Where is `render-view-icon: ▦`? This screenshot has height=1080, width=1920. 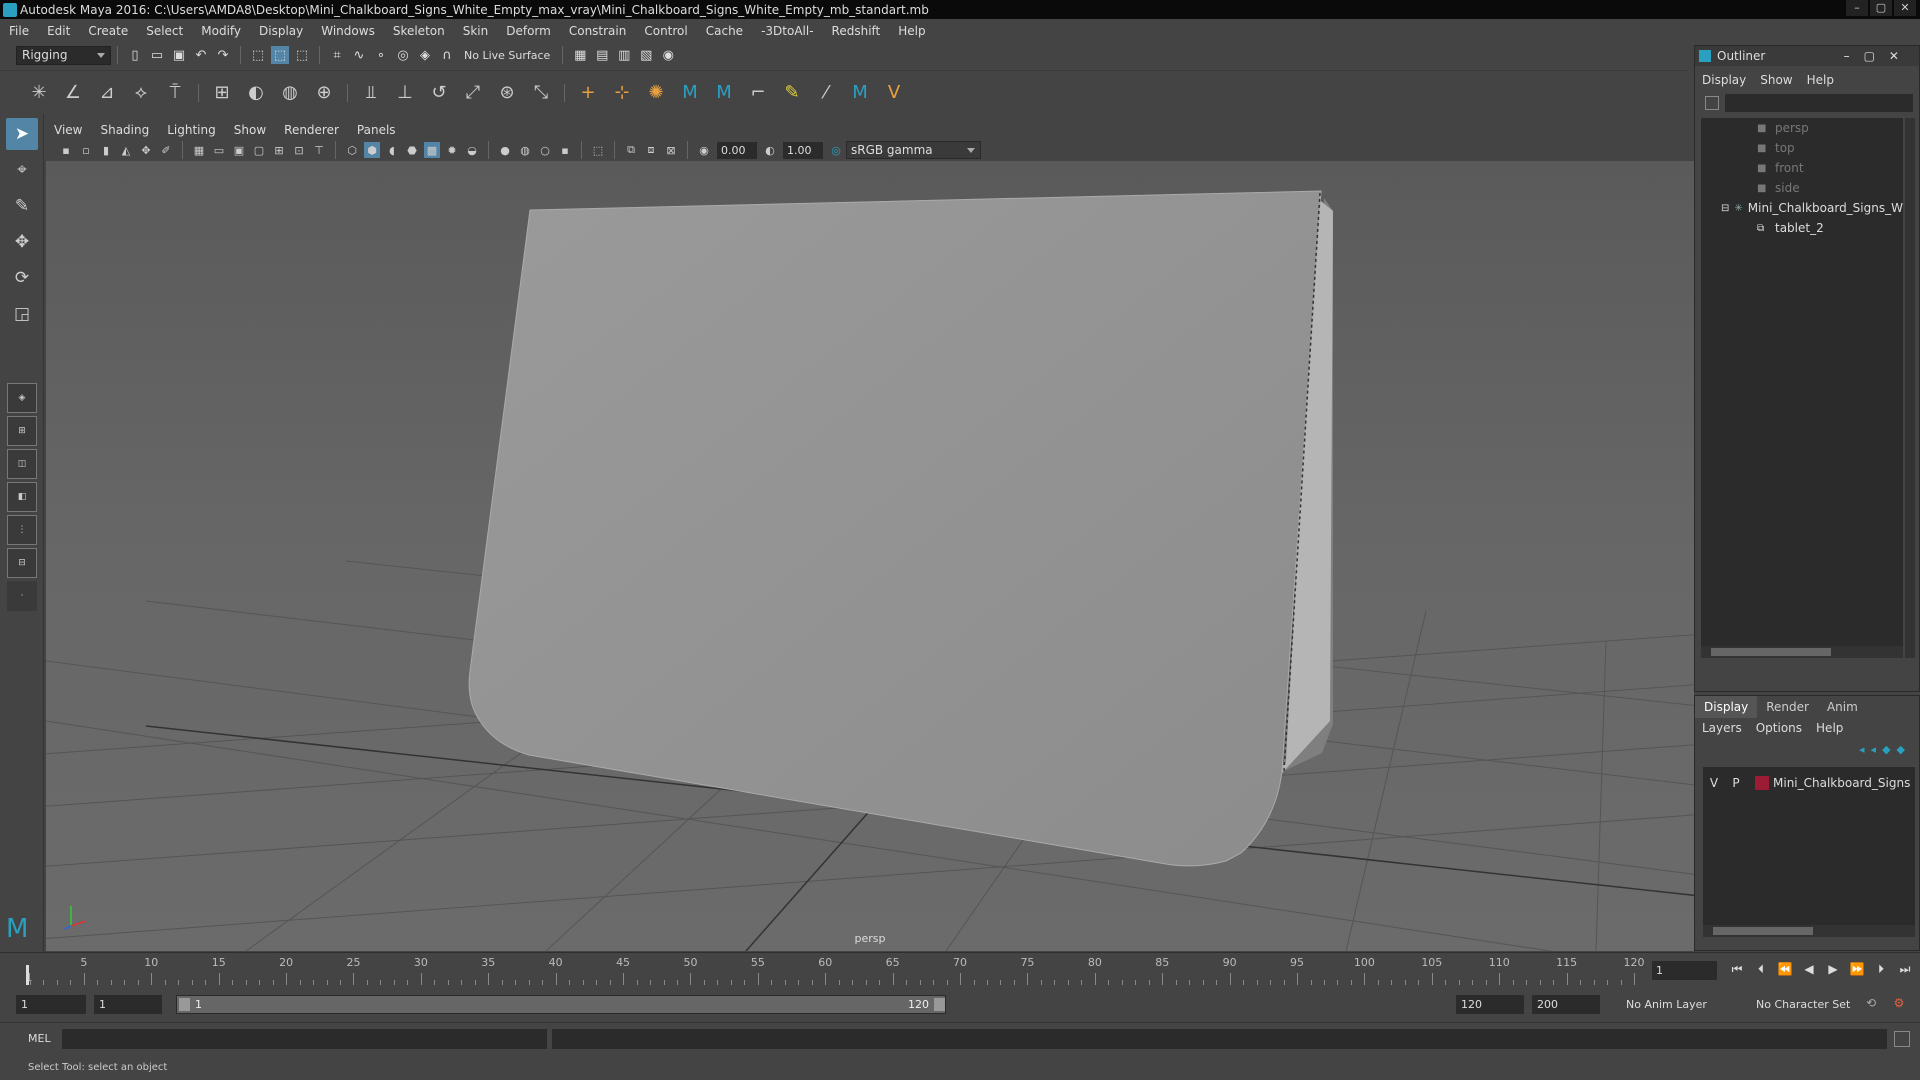
render-view-icon: ▦ is located at coordinates (580, 55).